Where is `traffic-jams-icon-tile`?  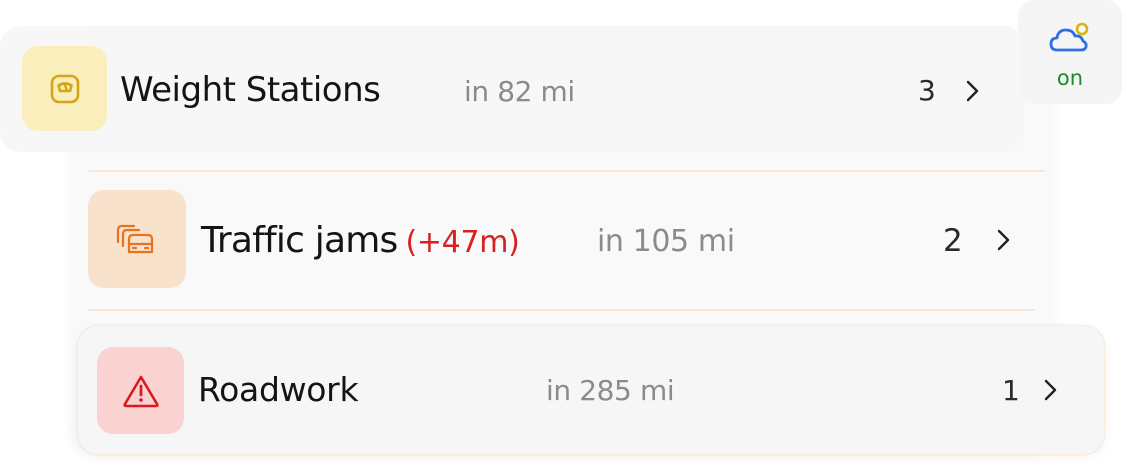 traffic-jams-icon-tile is located at coordinates (137, 239).